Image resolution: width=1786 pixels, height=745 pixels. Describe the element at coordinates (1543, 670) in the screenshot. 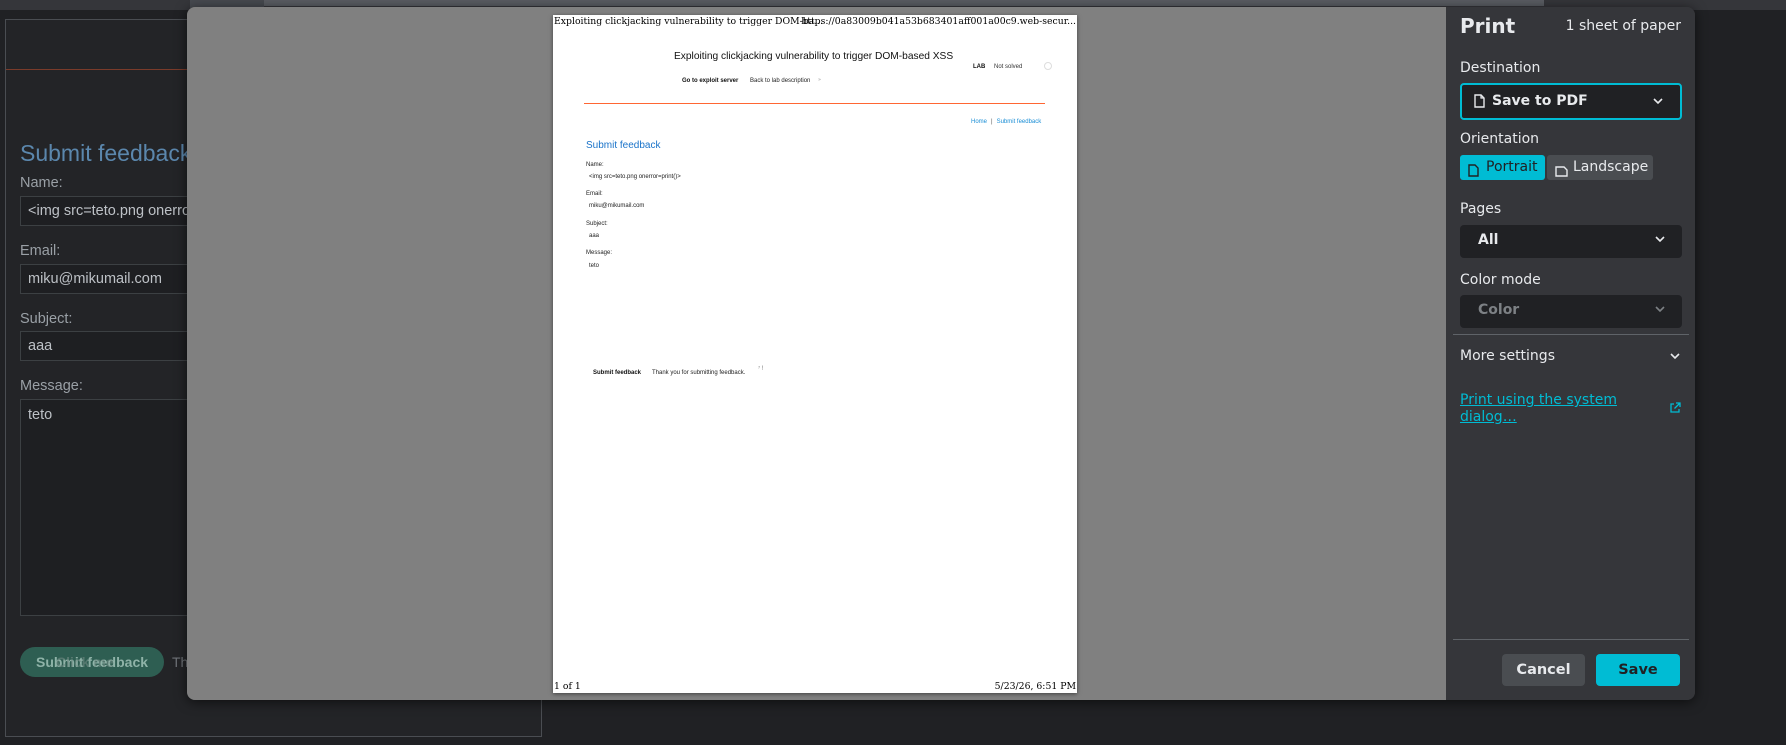

I see `cancel-button: Cancel` at that location.